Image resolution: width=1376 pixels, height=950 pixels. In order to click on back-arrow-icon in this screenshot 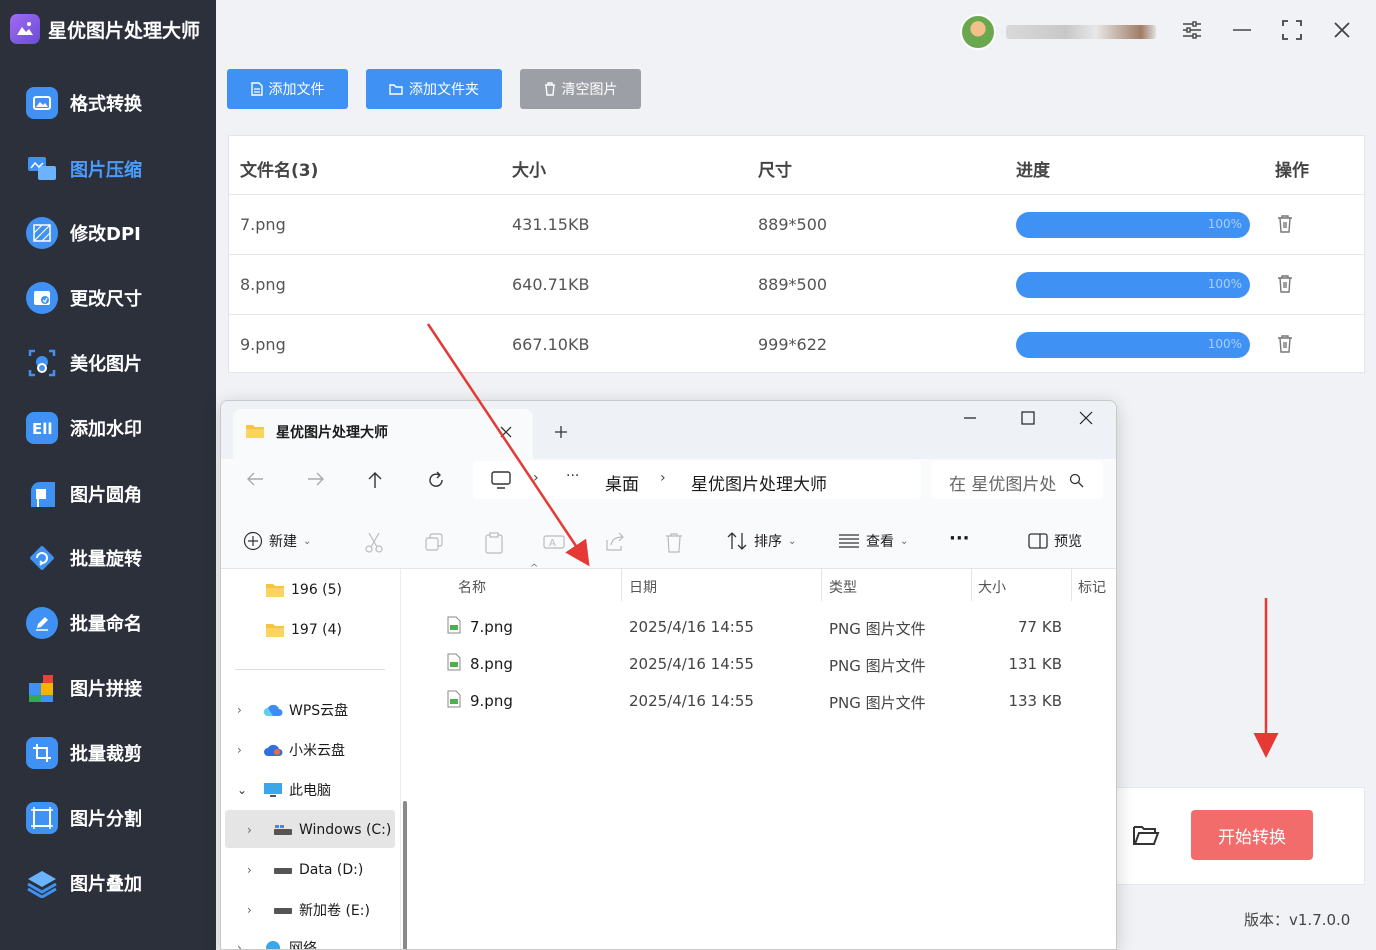, I will do `click(255, 479)`.